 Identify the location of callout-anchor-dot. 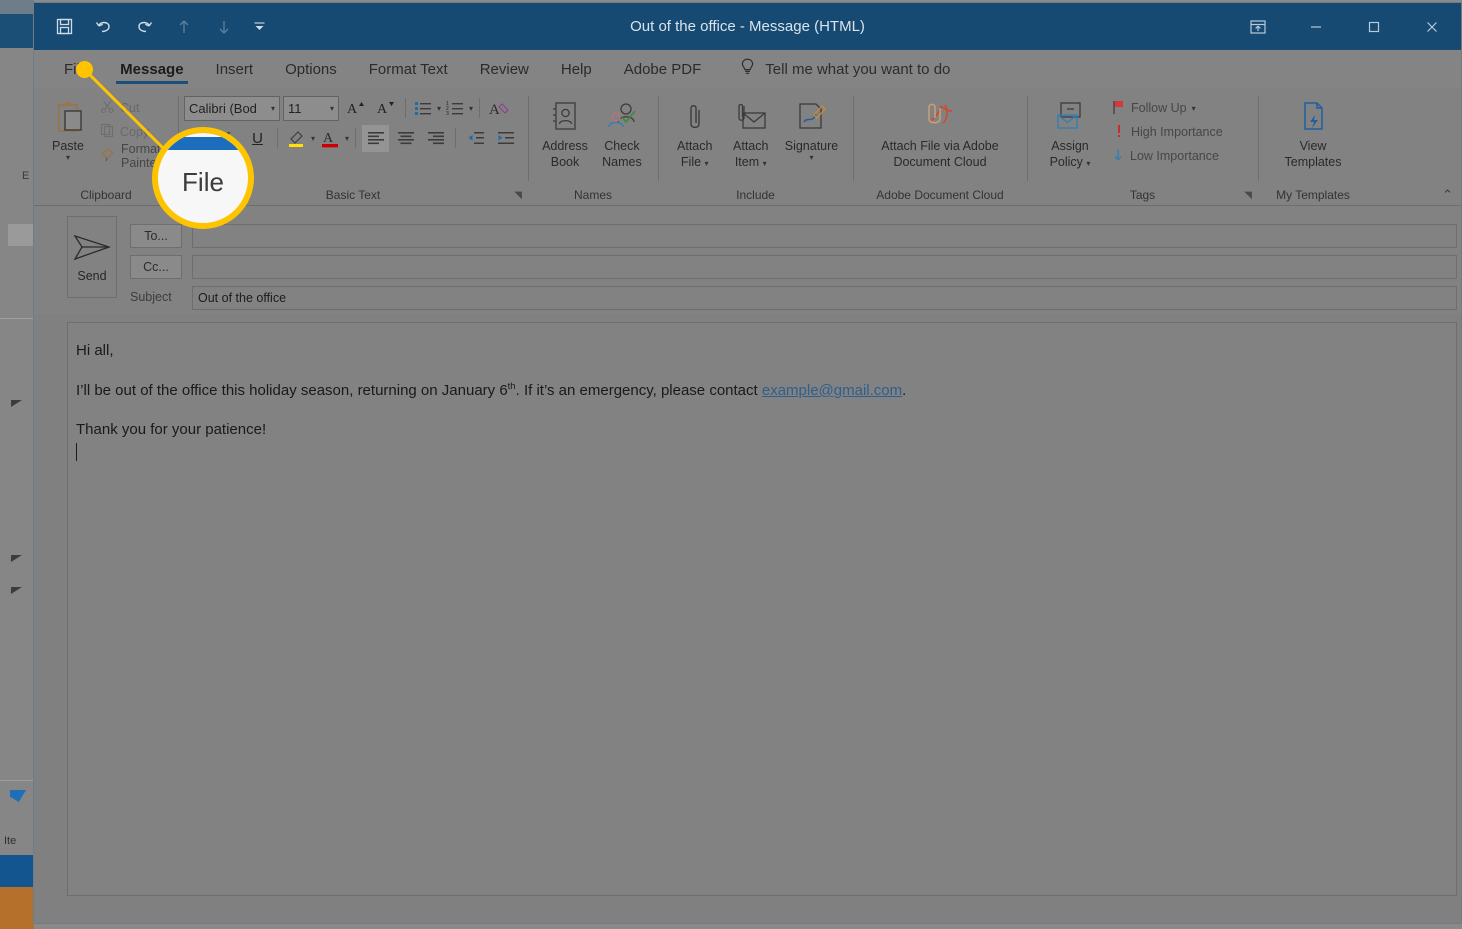
(84, 69).